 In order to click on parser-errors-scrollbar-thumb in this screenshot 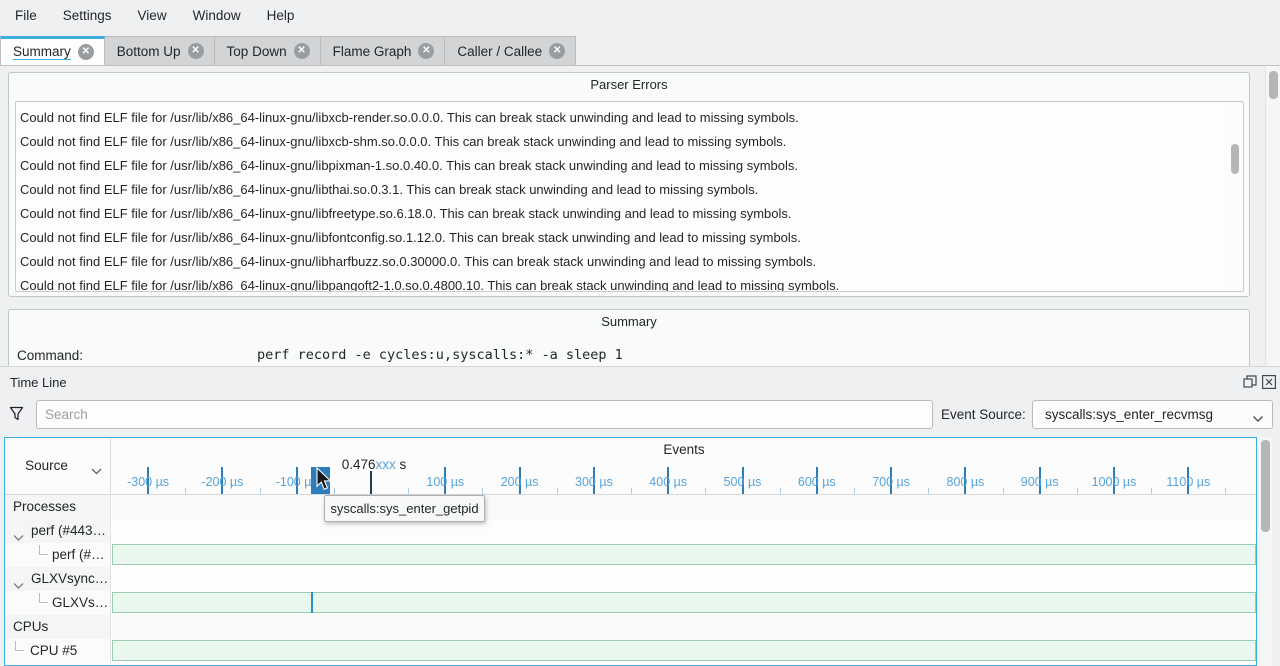, I will do `click(1235, 159)`.